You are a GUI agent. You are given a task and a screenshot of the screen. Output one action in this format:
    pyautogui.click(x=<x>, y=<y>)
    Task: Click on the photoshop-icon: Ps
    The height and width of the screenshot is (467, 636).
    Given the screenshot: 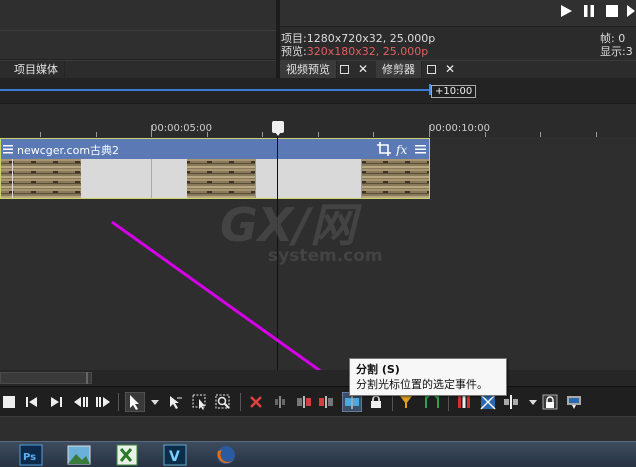 What is the action you would take?
    pyautogui.click(x=31, y=455)
    